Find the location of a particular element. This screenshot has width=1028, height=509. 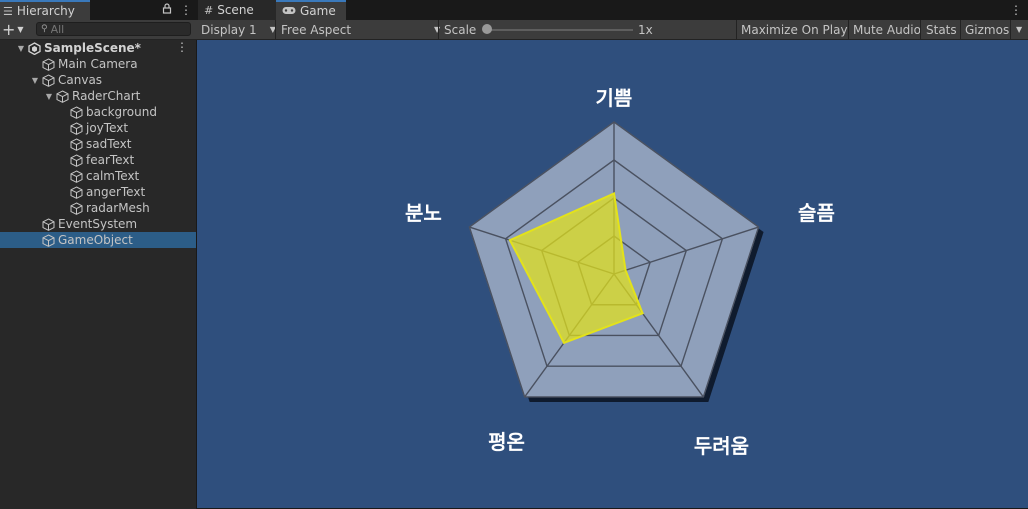

hierarchy-row: background is located at coordinates (98, 112).